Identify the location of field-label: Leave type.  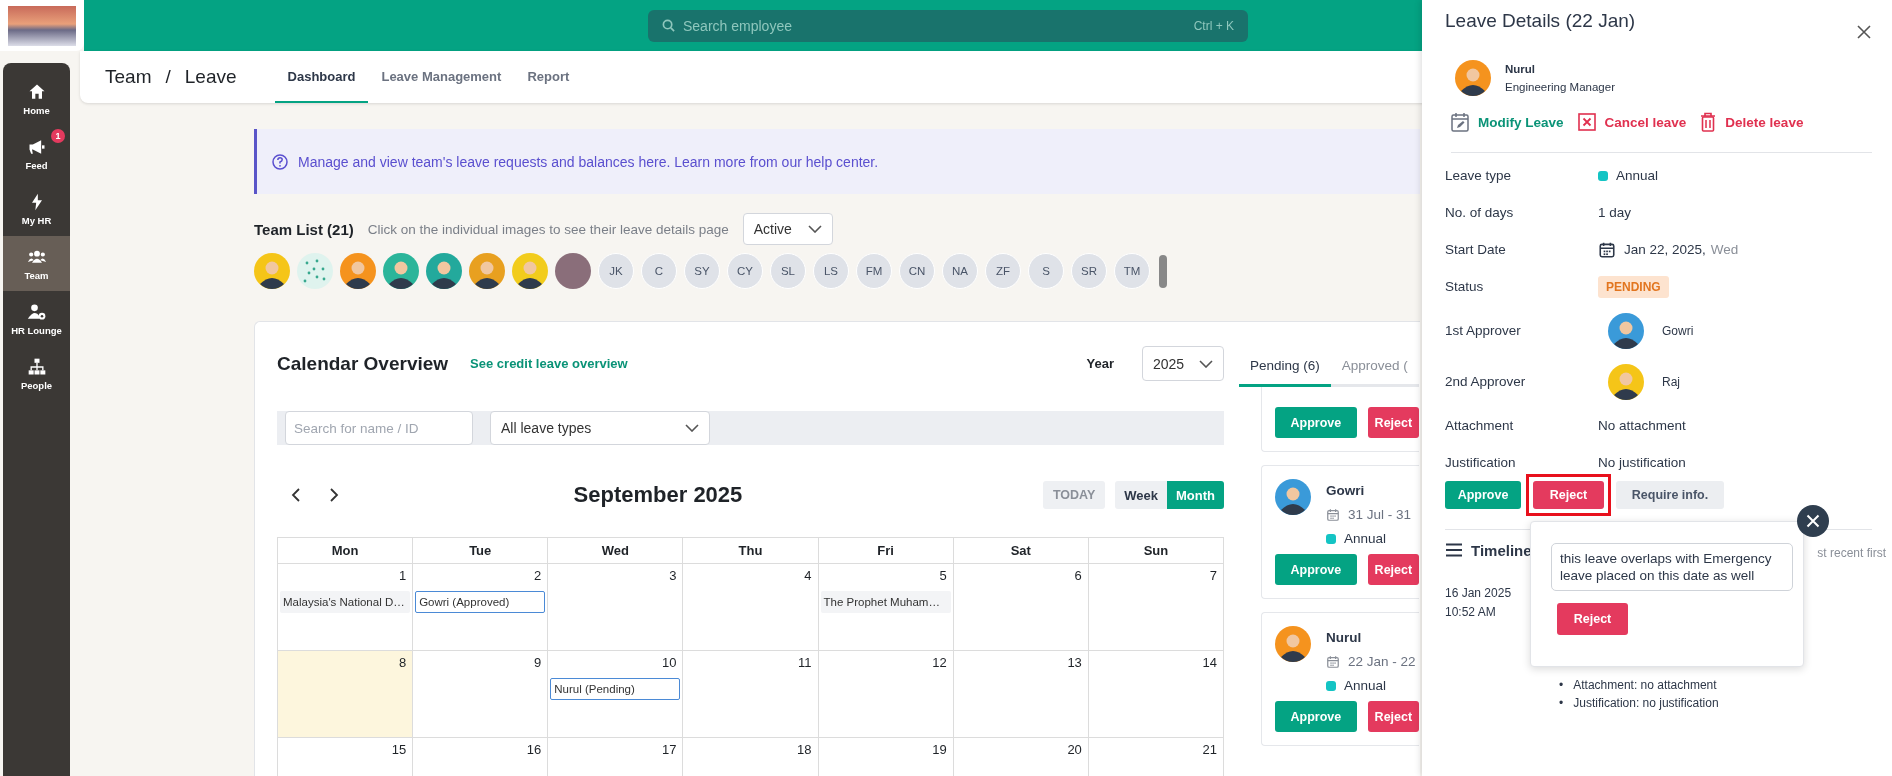
(1479, 175).